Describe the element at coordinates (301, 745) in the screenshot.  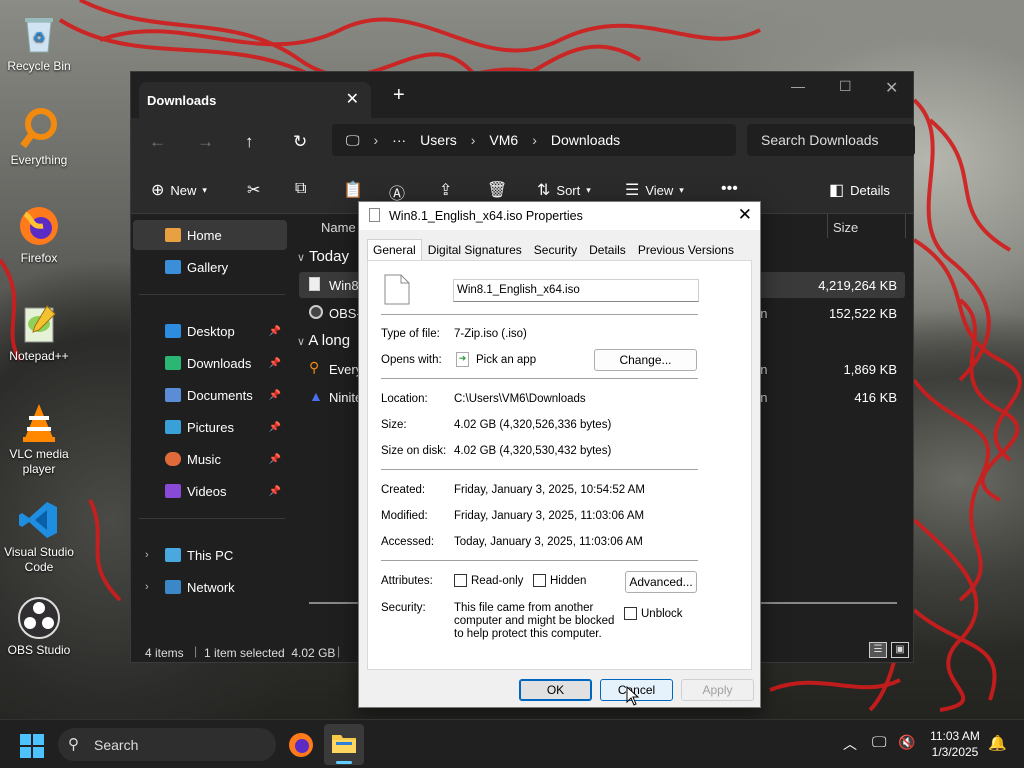
I see `firefox-taskbar-icon` at that location.